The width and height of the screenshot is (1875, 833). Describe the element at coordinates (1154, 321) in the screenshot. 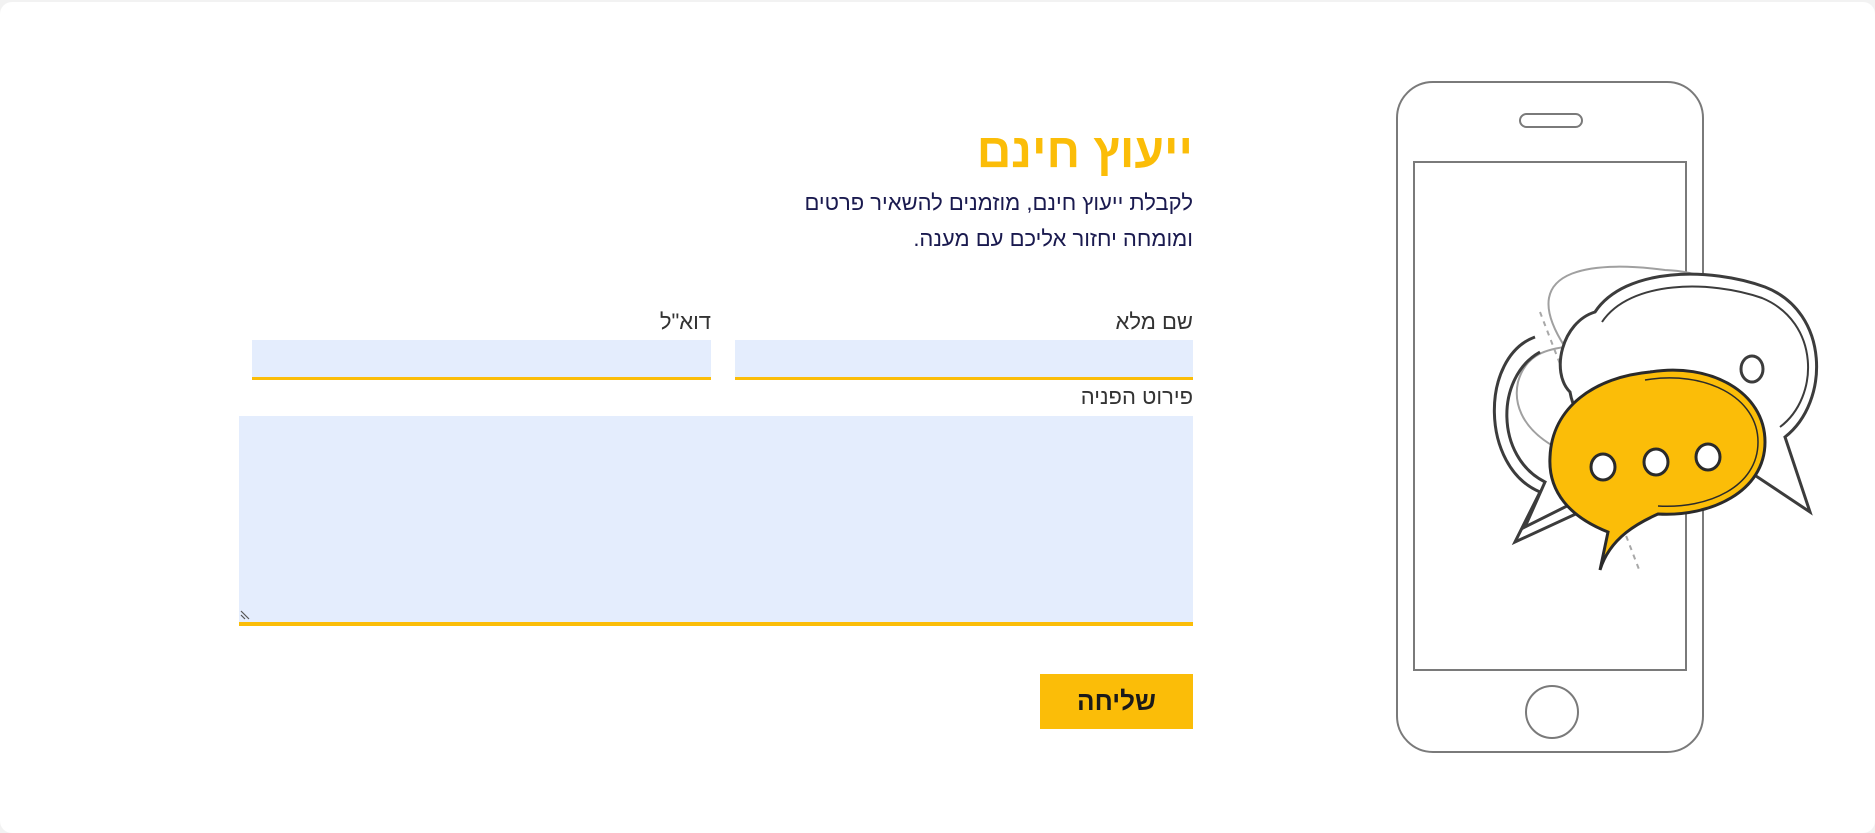

I see `full-name-label: שם מלא` at that location.